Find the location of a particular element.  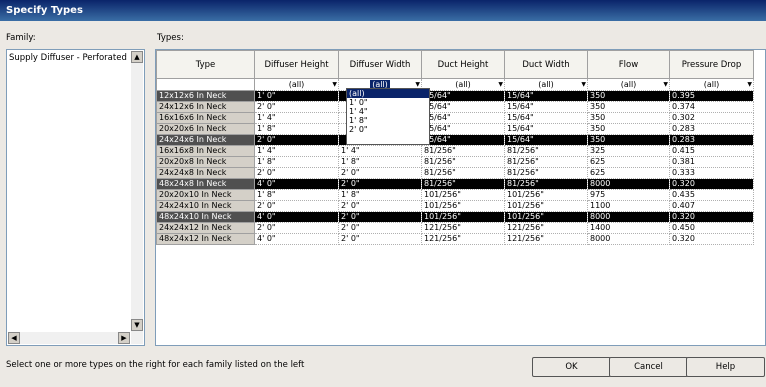

cell-type: 24x24x10 In Neck is located at coordinates (205, 206).